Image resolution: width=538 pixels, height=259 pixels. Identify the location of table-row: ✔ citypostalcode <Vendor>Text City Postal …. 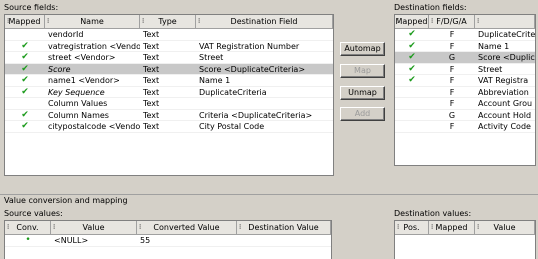
(169, 127).